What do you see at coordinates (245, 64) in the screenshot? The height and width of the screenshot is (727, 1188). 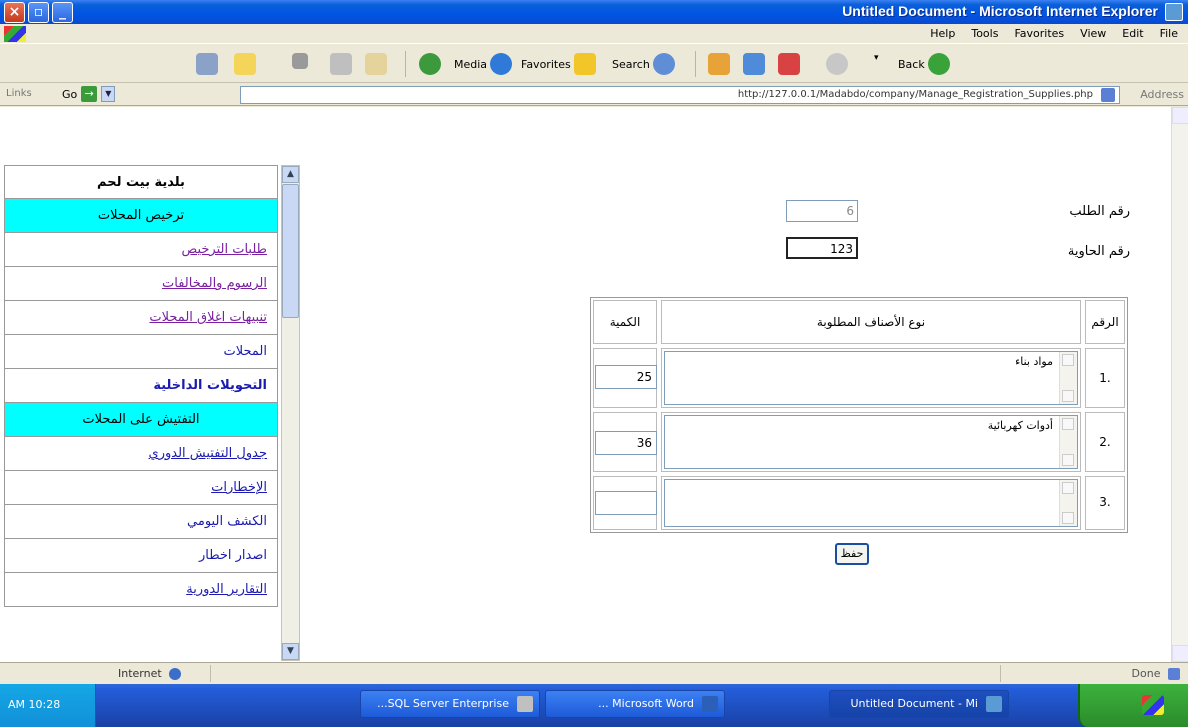 I see `edit-button` at bounding box center [245, 64].